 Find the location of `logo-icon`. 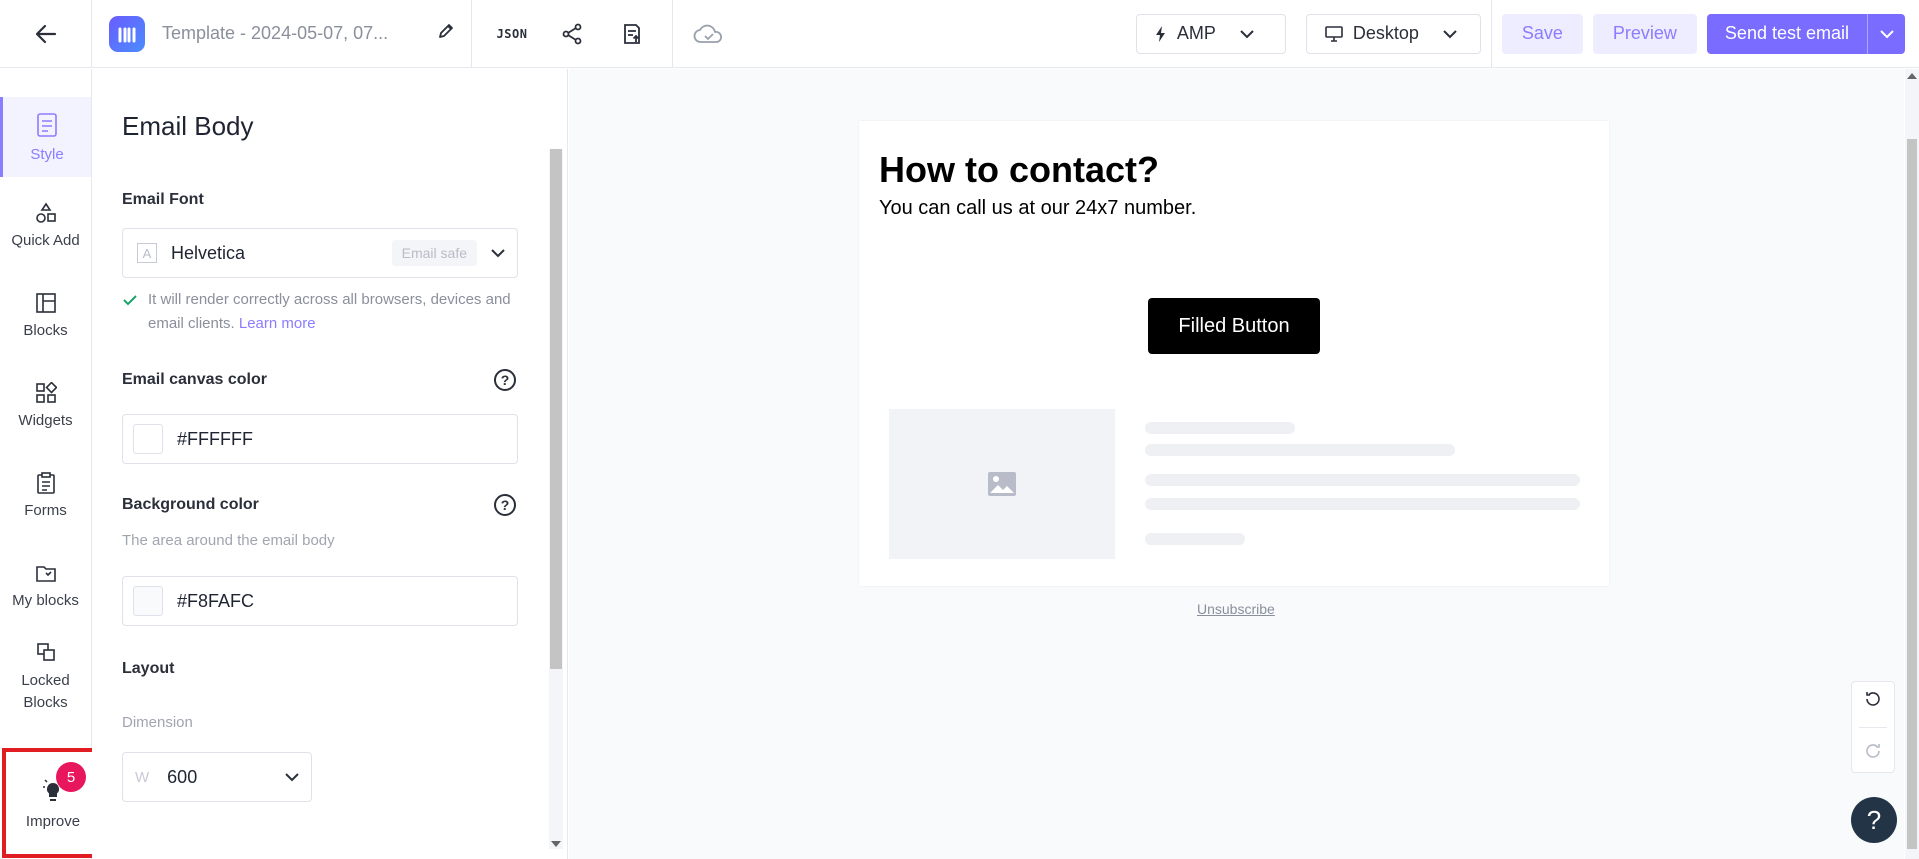

logo-icon is located at coordinates (127, 34).